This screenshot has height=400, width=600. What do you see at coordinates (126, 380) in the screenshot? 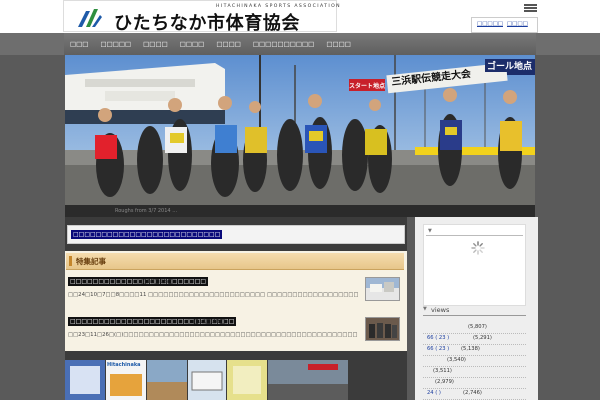
I see `thumb-2: Hitachinaka` at bounding box center [126, 380].